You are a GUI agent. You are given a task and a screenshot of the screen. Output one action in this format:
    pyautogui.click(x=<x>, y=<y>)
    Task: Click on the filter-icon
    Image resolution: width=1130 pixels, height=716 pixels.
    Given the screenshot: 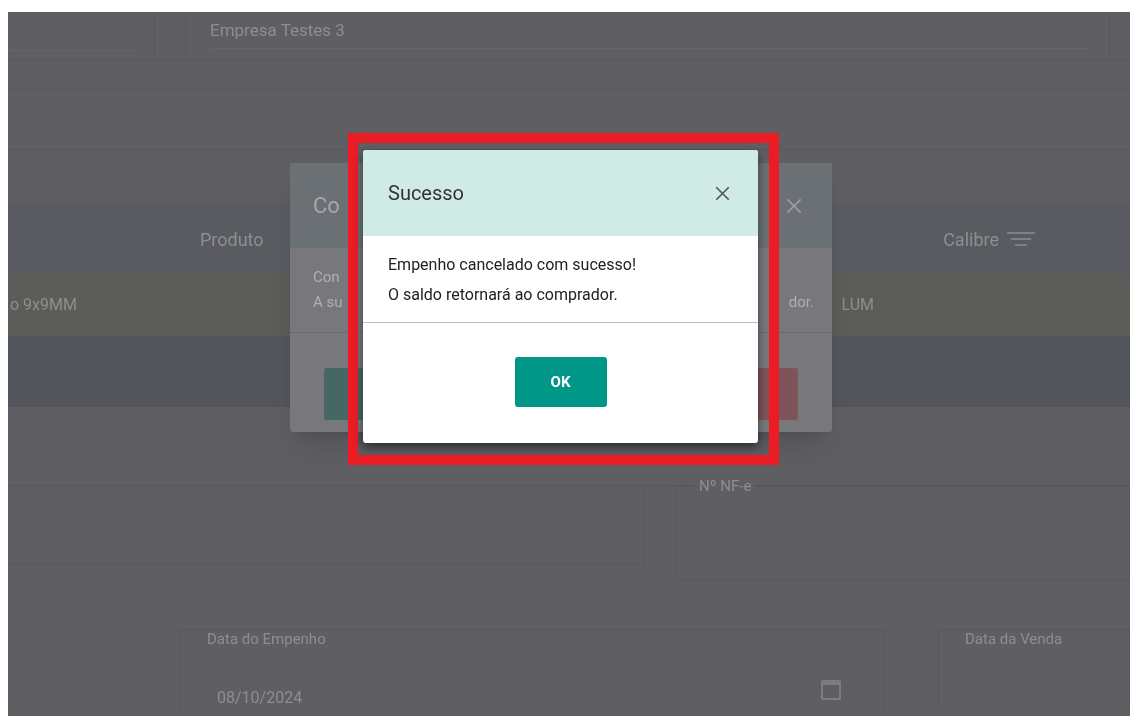 What is the action you would take?
    pyautogui.click(x=1021, y=239)
    